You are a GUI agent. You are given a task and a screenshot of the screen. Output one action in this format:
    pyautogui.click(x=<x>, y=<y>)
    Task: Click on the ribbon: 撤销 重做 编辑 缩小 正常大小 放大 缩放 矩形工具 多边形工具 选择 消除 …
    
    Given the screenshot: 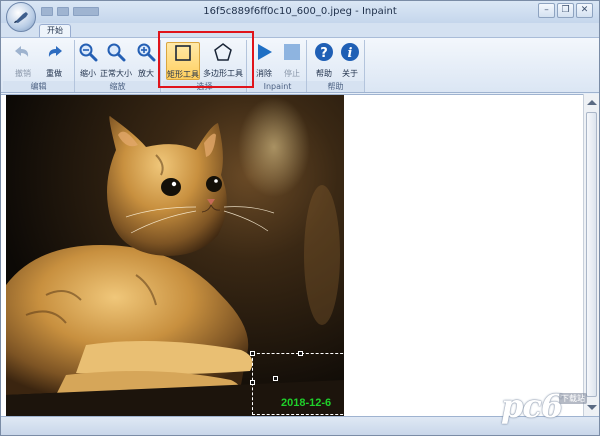 What is the action you would take?
    pyautogui.click(x=300, y=65)
    